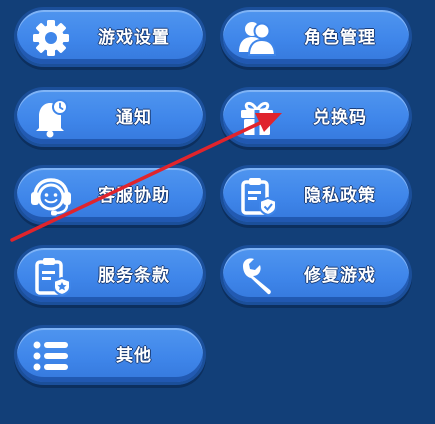 This screenshot has height=424, width=435. Describe the element at coordinates (257, 38) in the screenshot. I see `users-icon` at that location.